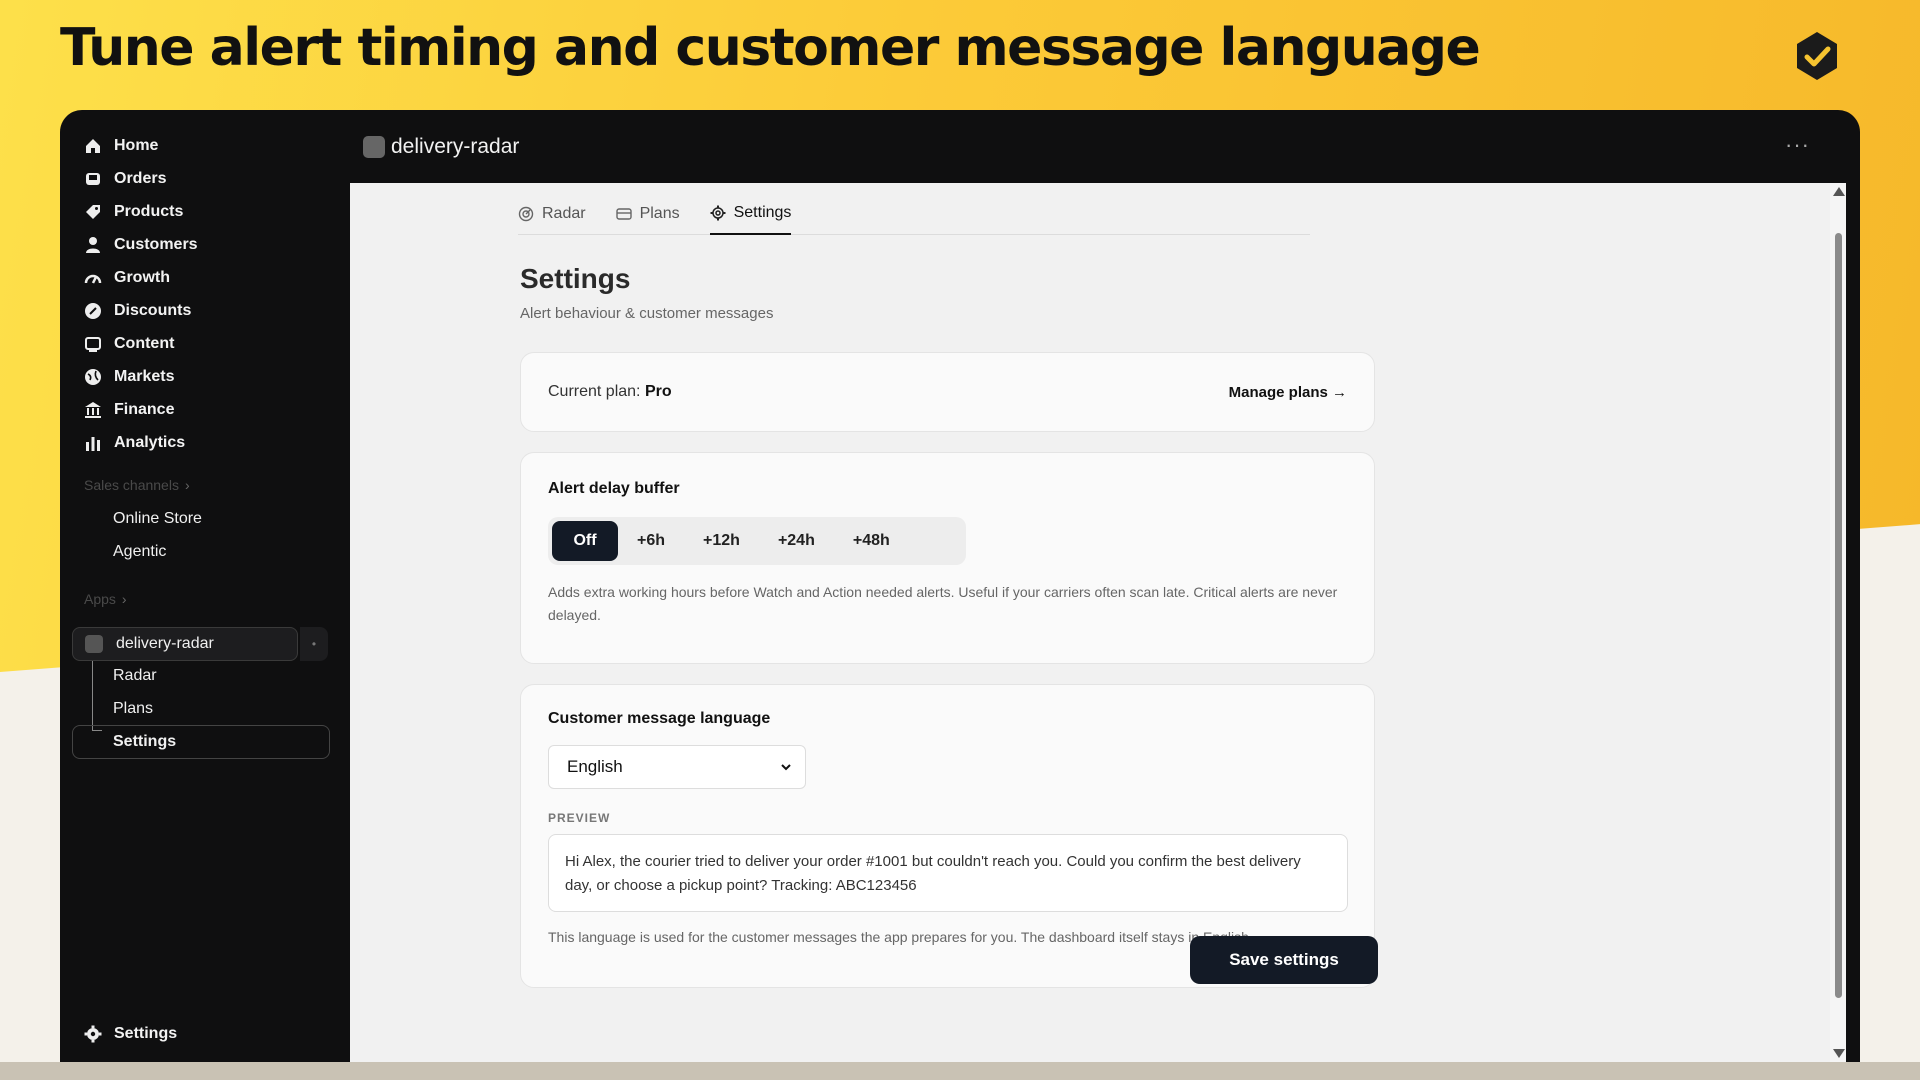 The width and height of the screenshot is (1920, 1080). I want to click on scroll-down-arrow-icon, so click(1839, 1053).